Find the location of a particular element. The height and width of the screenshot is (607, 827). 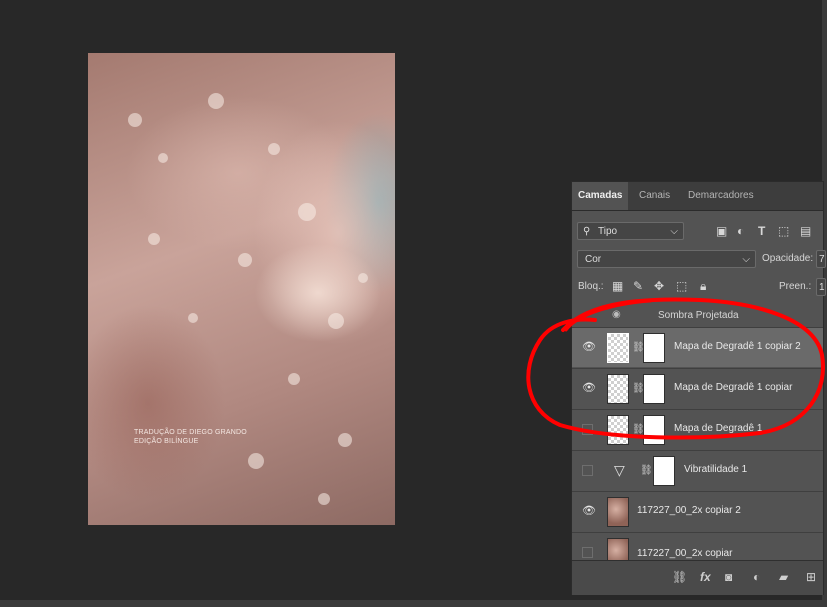

type-filter-icon: T is located at coordinates (761, 231).